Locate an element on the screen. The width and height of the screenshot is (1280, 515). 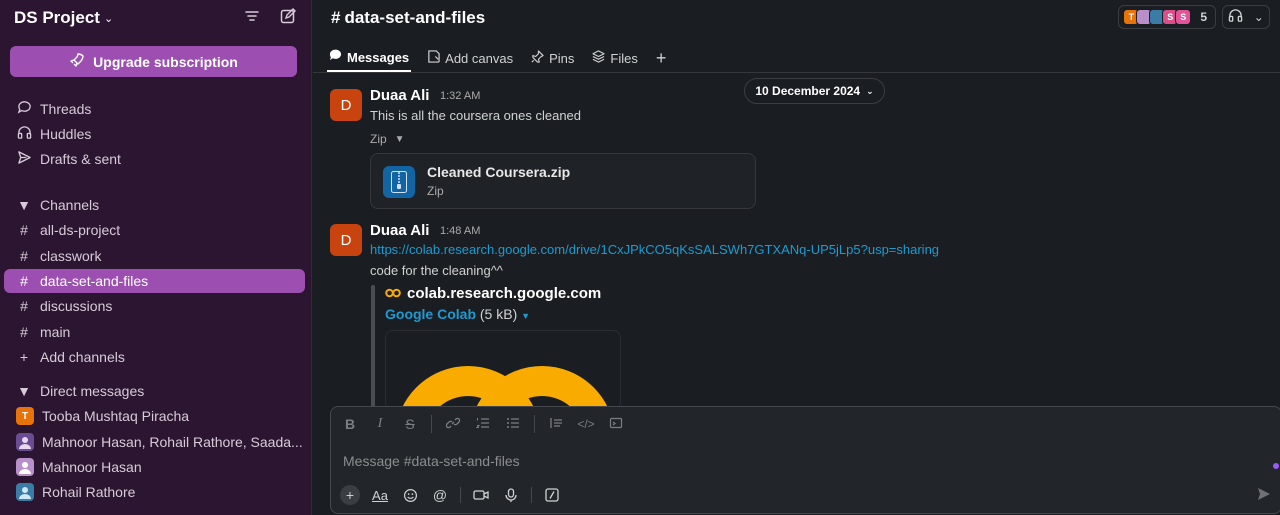
tab-label: Pins is located at coordinates (562, 58).